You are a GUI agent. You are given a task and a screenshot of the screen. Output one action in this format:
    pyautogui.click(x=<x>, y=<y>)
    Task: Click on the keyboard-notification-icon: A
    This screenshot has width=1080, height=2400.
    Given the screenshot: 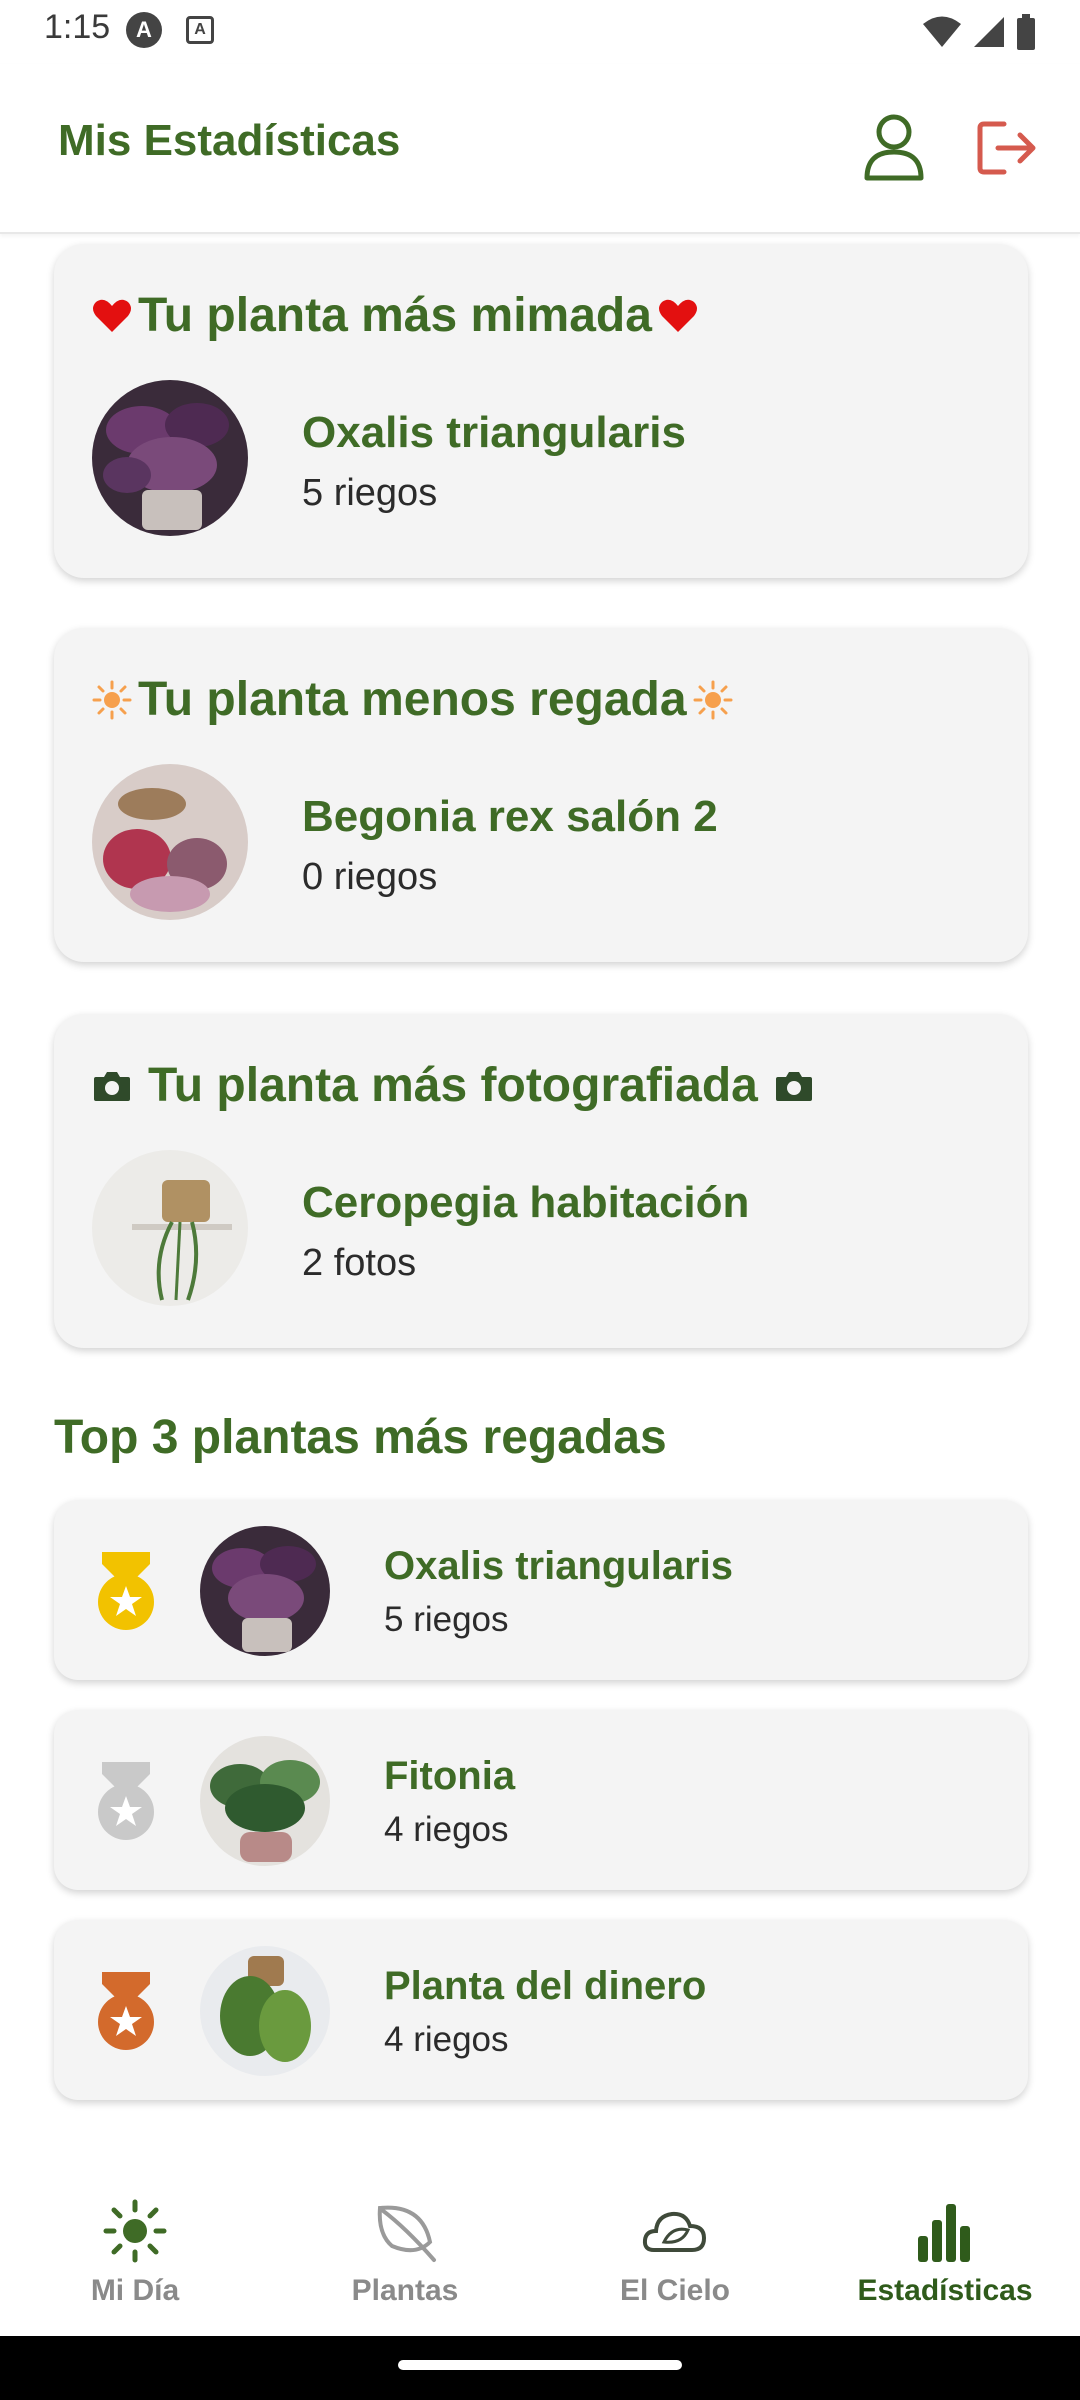 What is the action you would take?
    pyautogui.click(x=200, y=30)
    